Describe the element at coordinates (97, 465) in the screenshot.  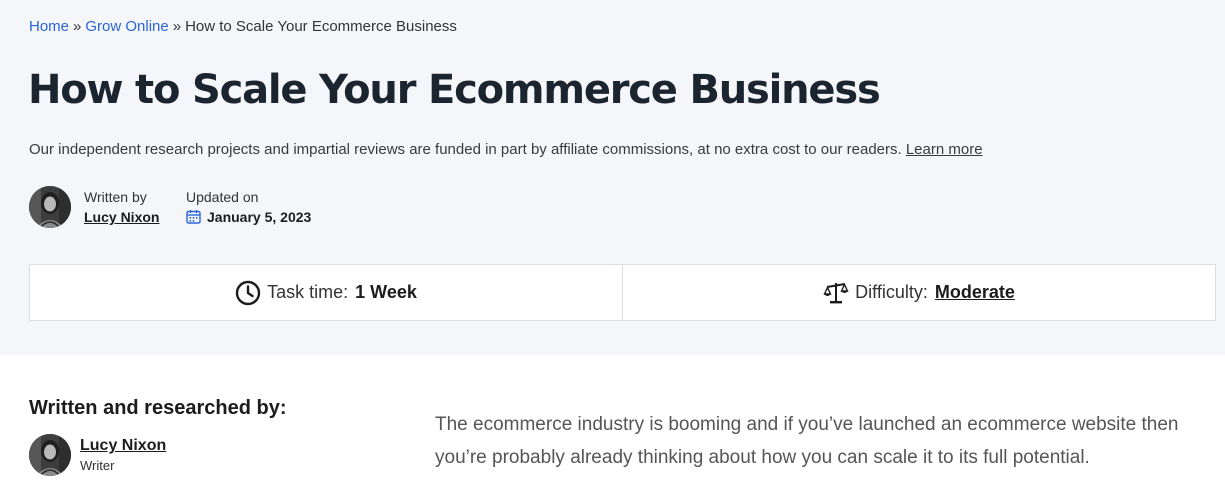
I see `researcher-role: Writer` at that location.